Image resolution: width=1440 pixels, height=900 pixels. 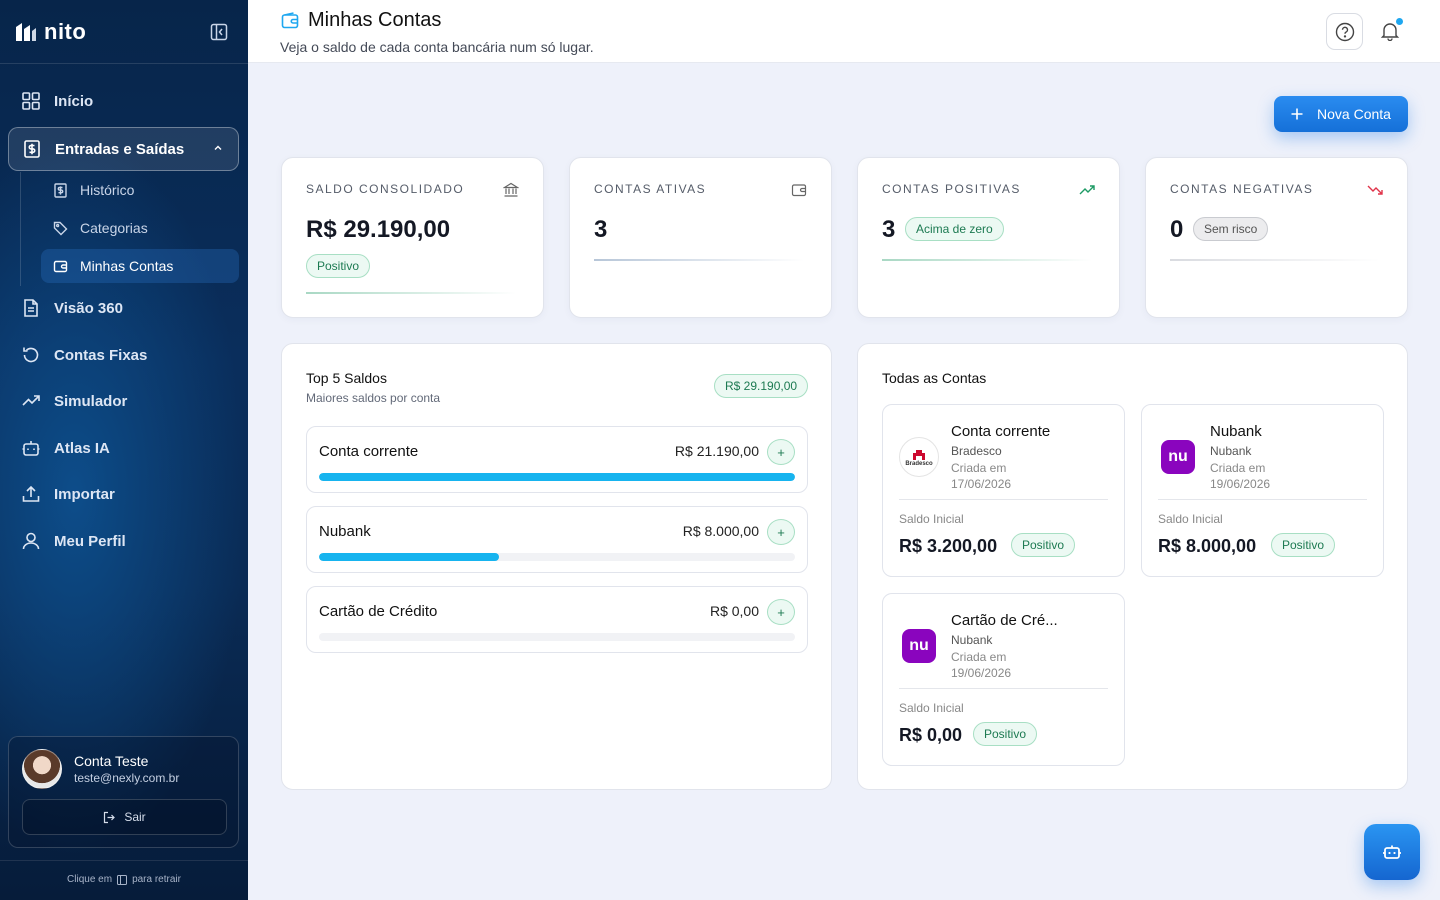 I want to click on receipt-icon, so click(x=60, y=190).